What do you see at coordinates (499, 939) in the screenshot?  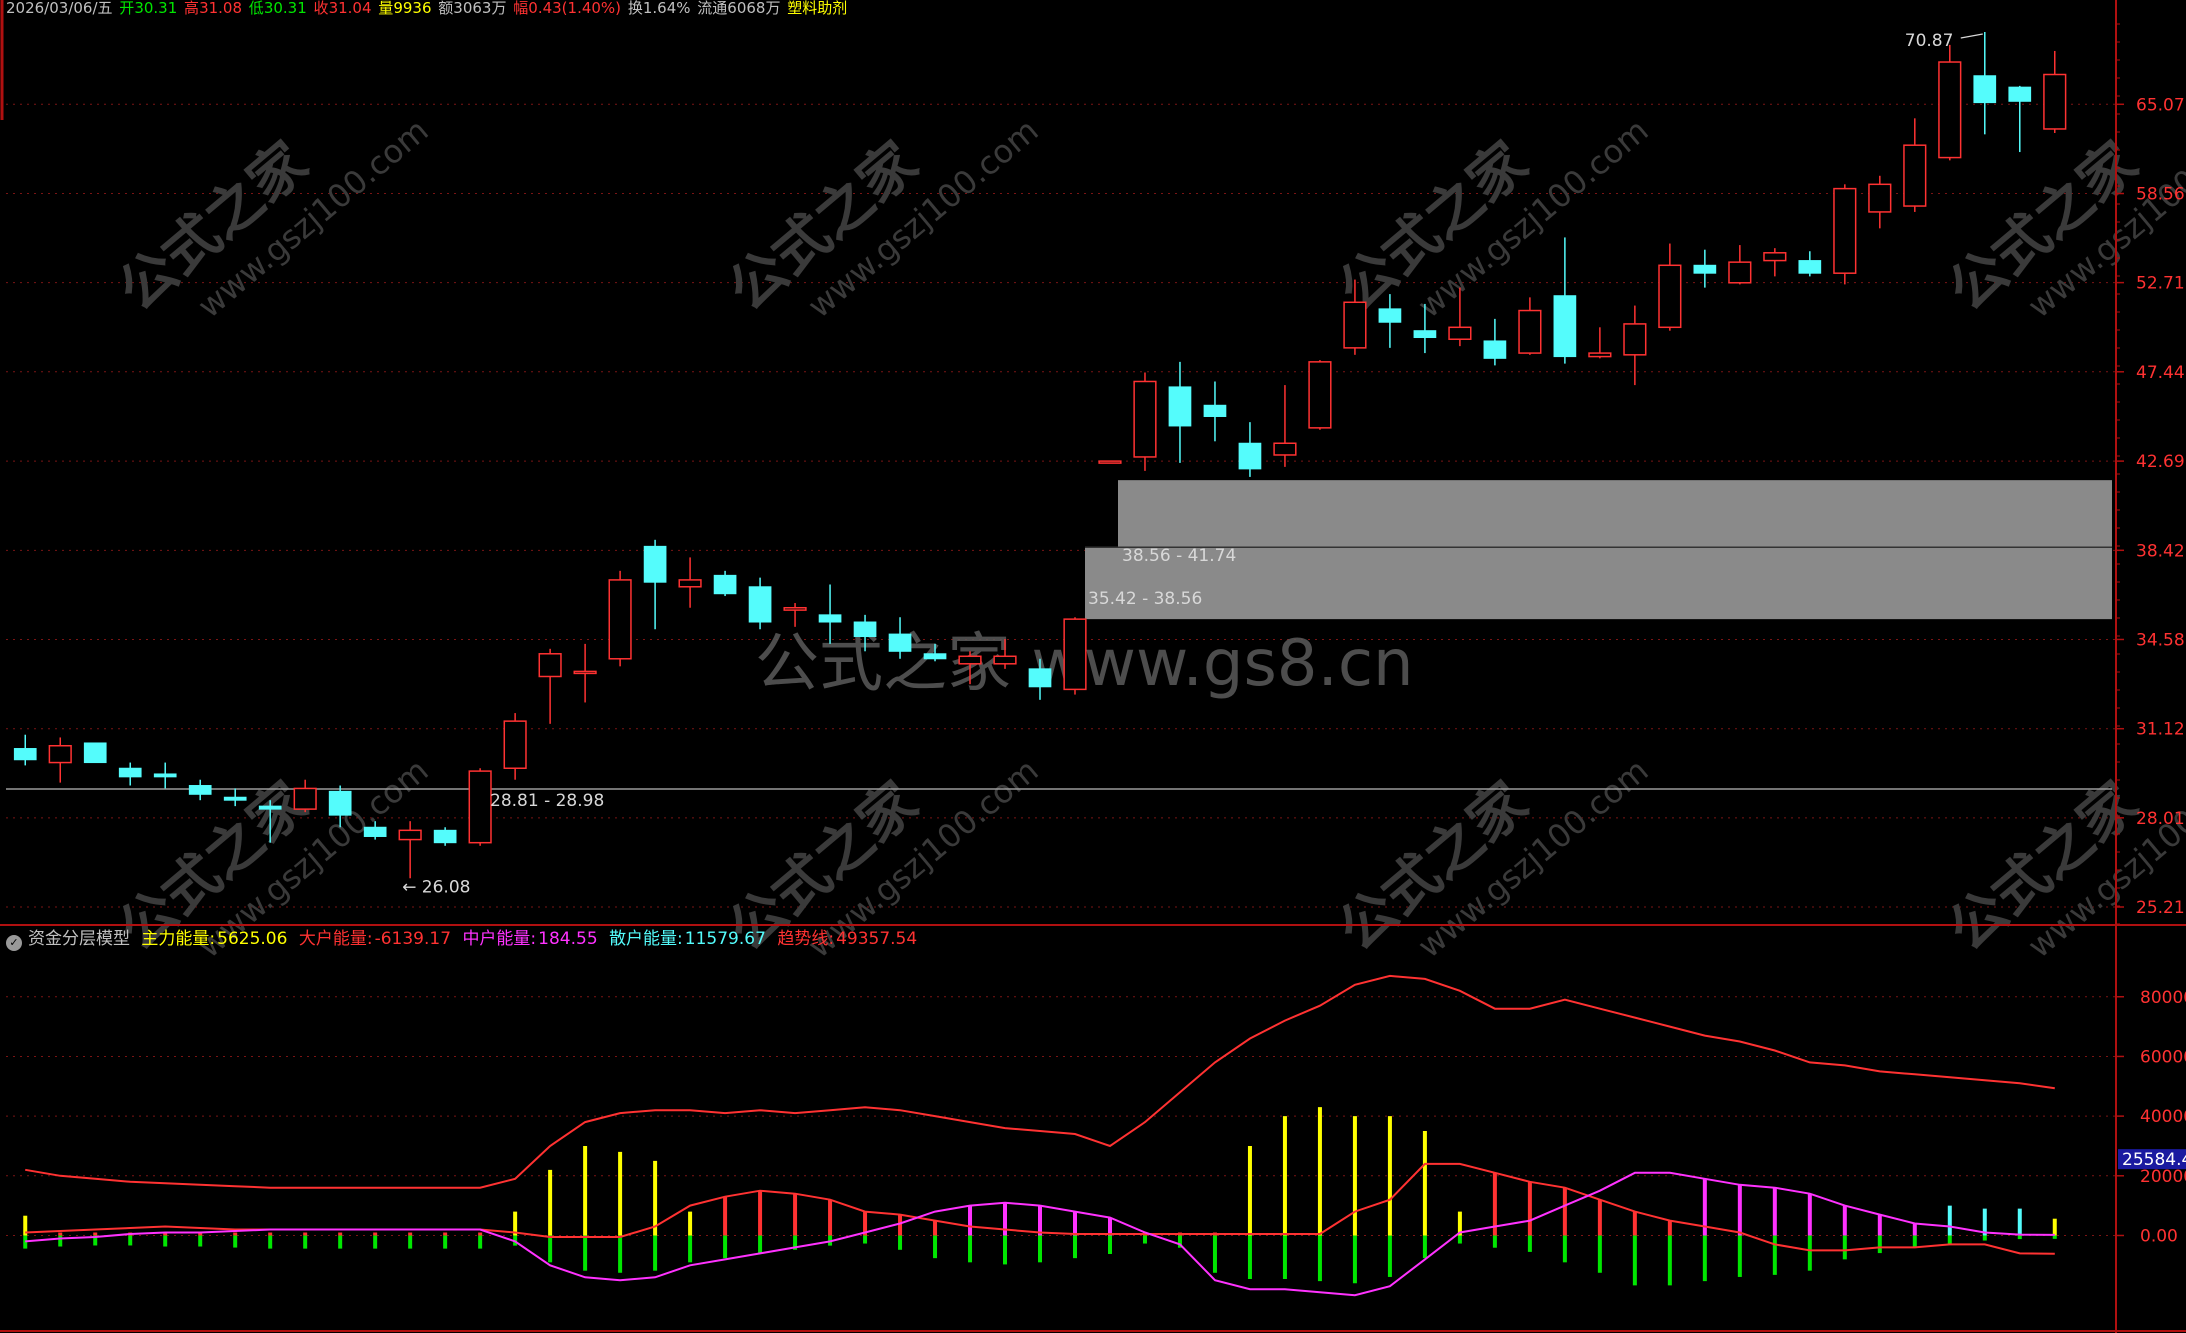 I see `mid-energy-label: 中户能量:` at bounding box center [499, 939].